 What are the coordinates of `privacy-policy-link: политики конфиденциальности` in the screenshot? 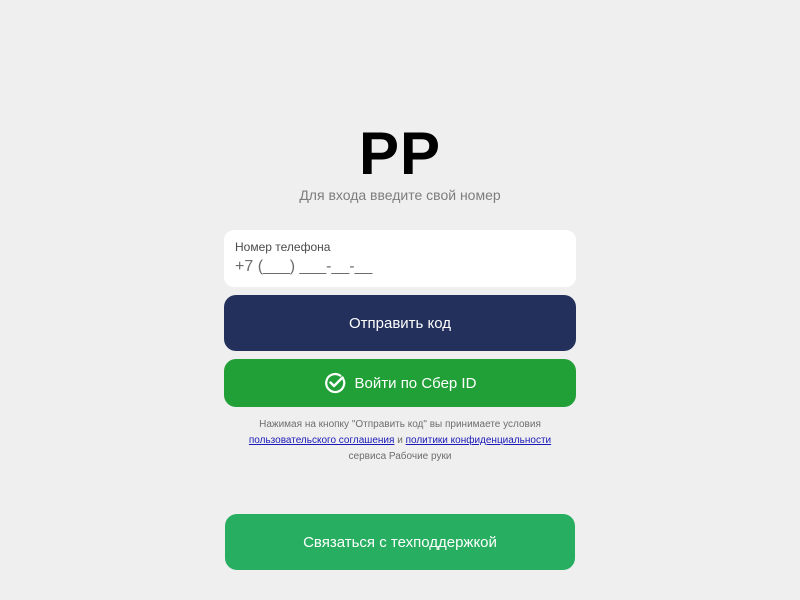 It's located at (479, 440).